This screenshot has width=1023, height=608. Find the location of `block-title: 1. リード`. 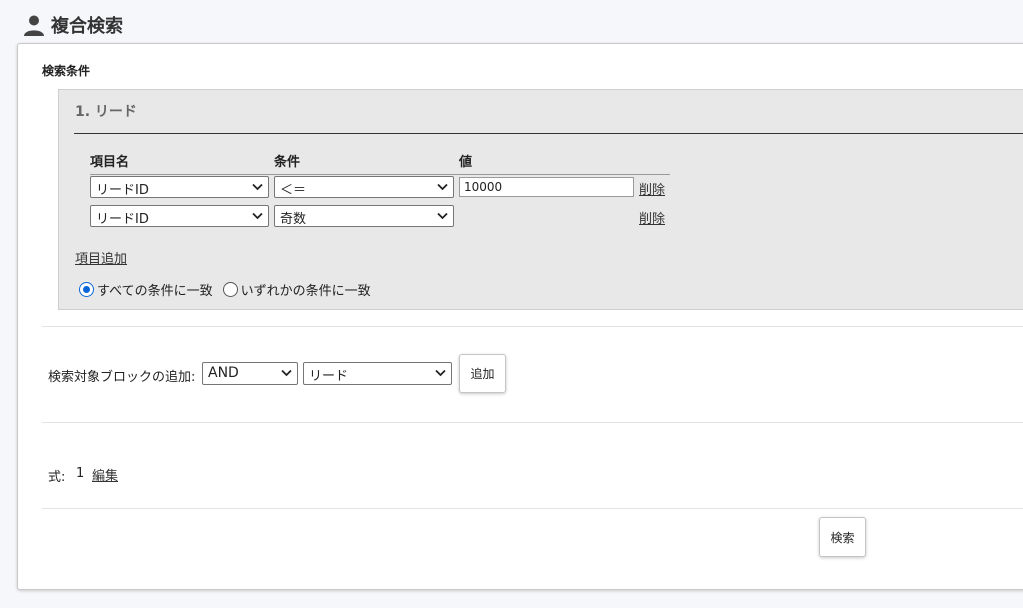

block-title: 1. リード is located at coordinates (106, 112).